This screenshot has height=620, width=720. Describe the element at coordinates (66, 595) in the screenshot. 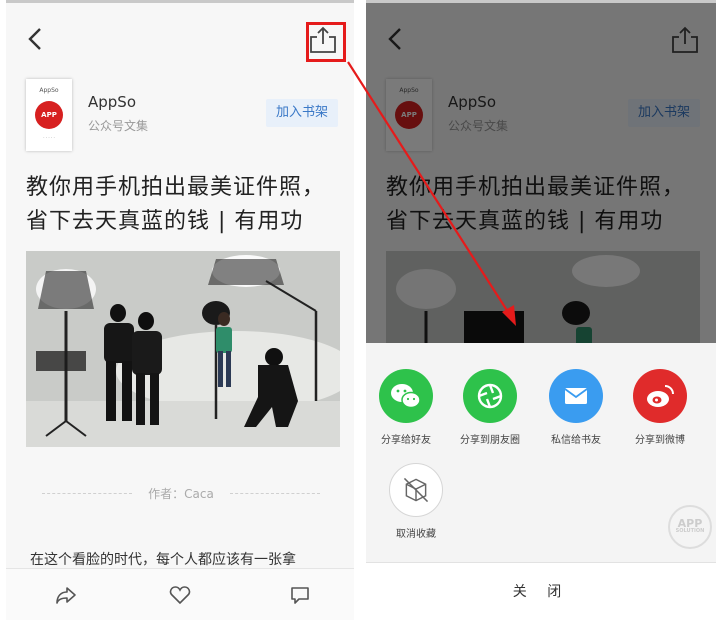

I see `forward-icon` at that location.